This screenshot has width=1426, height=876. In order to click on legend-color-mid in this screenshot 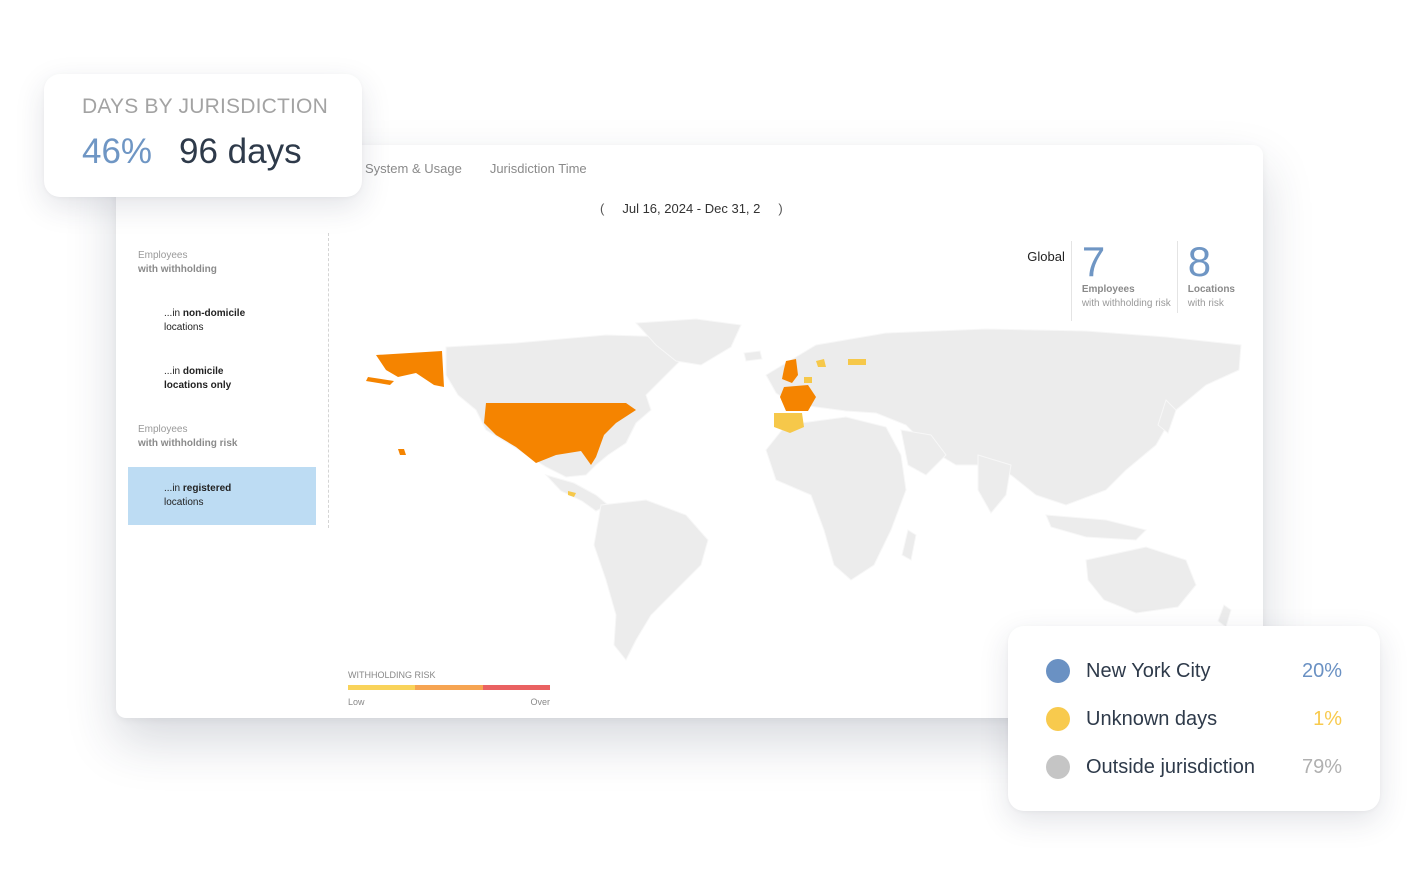, I will do `click(449, 687)`.